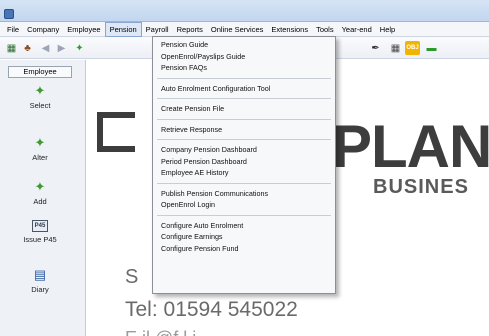 Image resolution: width=489 pixels, height=336 pixels. What do you see at coordinates (40, 289) in the screenshot?
I see `side-item-label: Diary` at bounding box center [40, 289].